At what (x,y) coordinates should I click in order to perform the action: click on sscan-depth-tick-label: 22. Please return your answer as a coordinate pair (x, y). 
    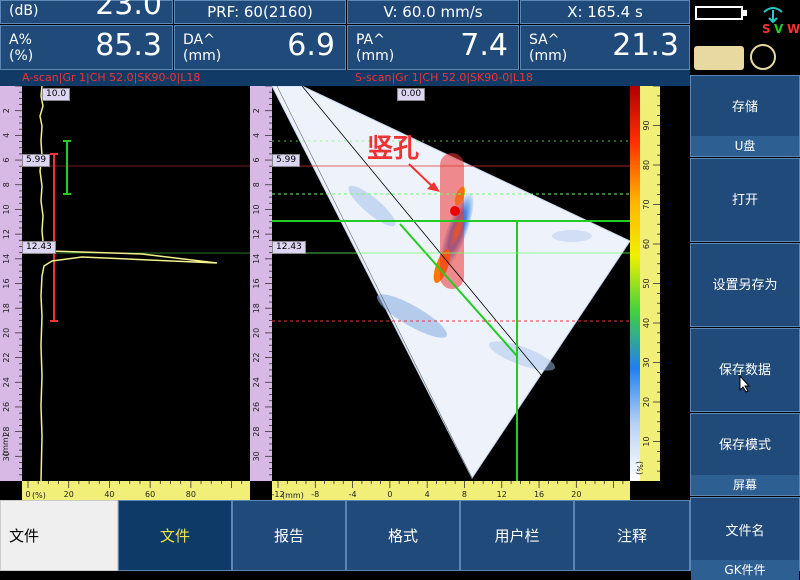
    Looking at the image, I should click on (256, 357).